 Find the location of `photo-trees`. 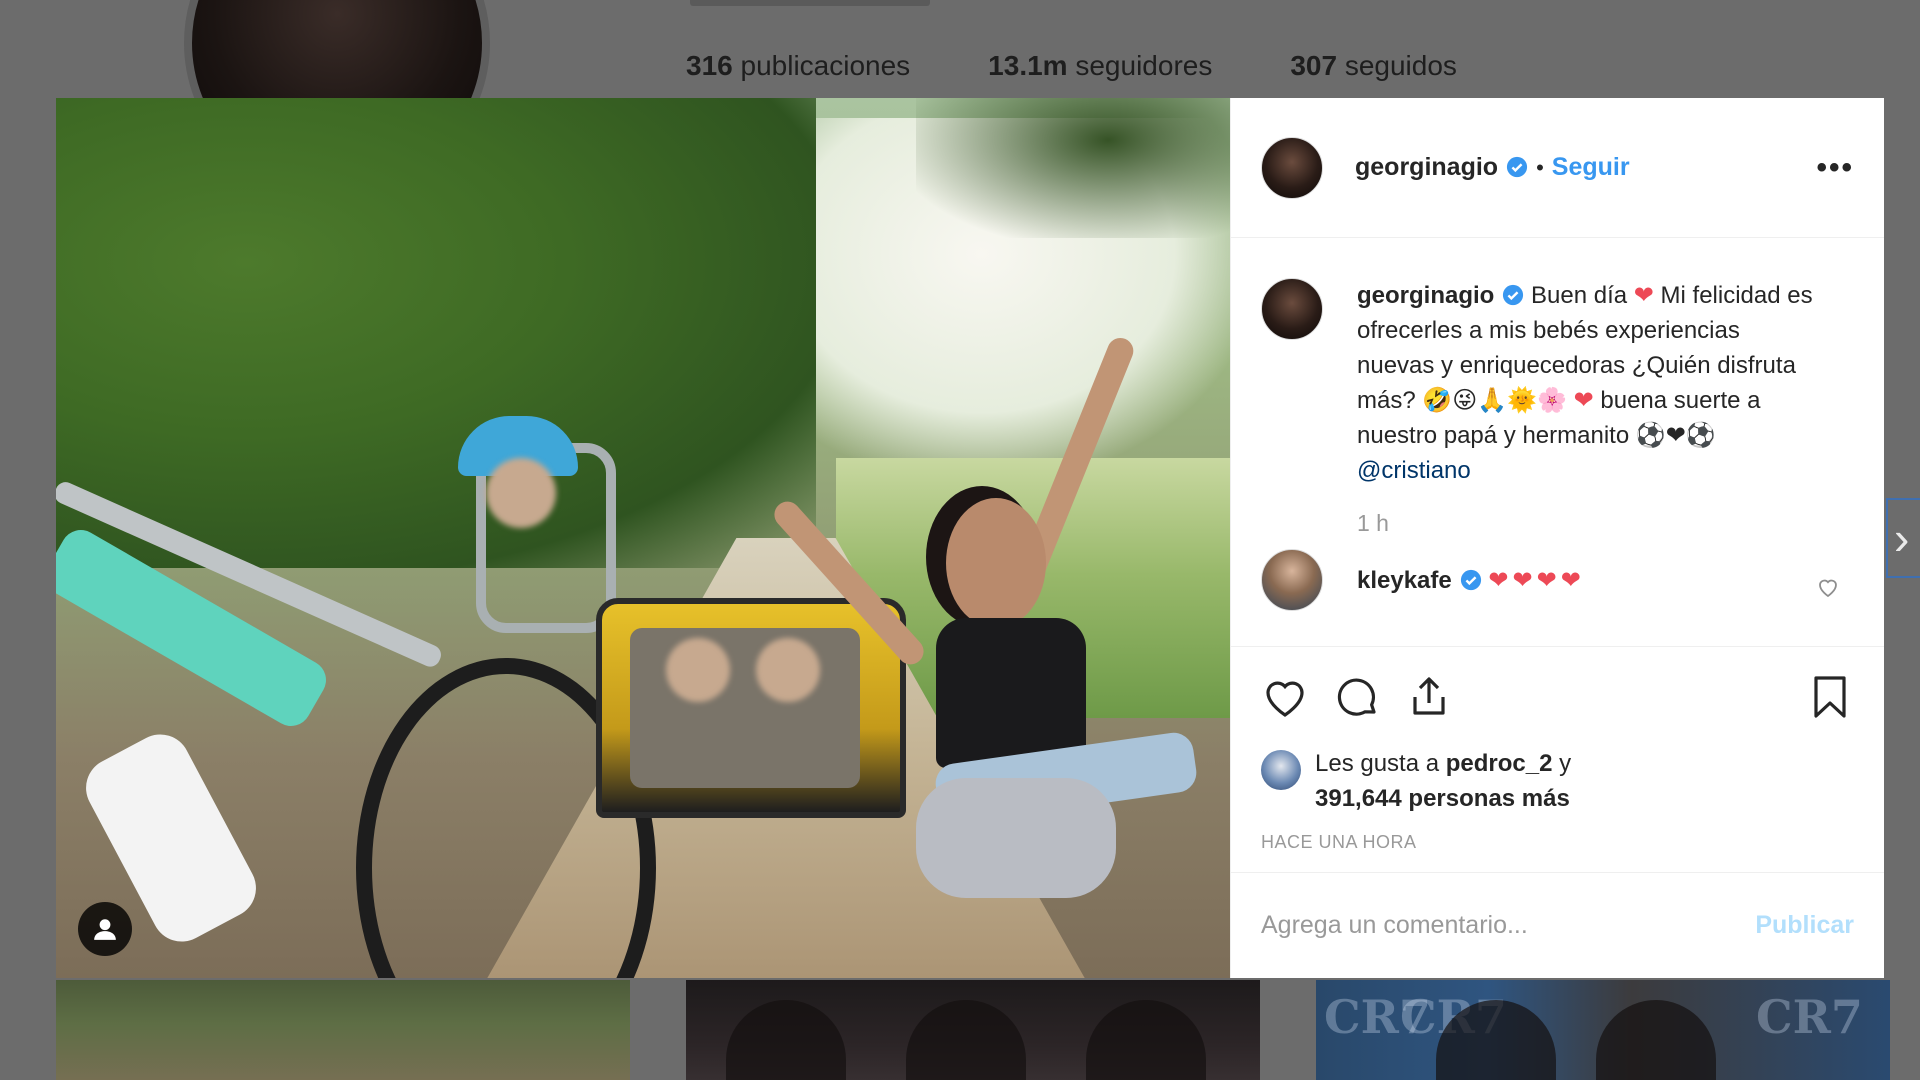

photo-trees is located at coordinates (1073, 168).